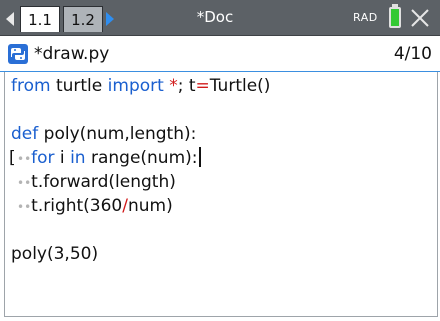  What do you see at coordinates (117, 134) in the screenshot?
I see `code-text: poly(num,length):` at bounding box center [117, 134].